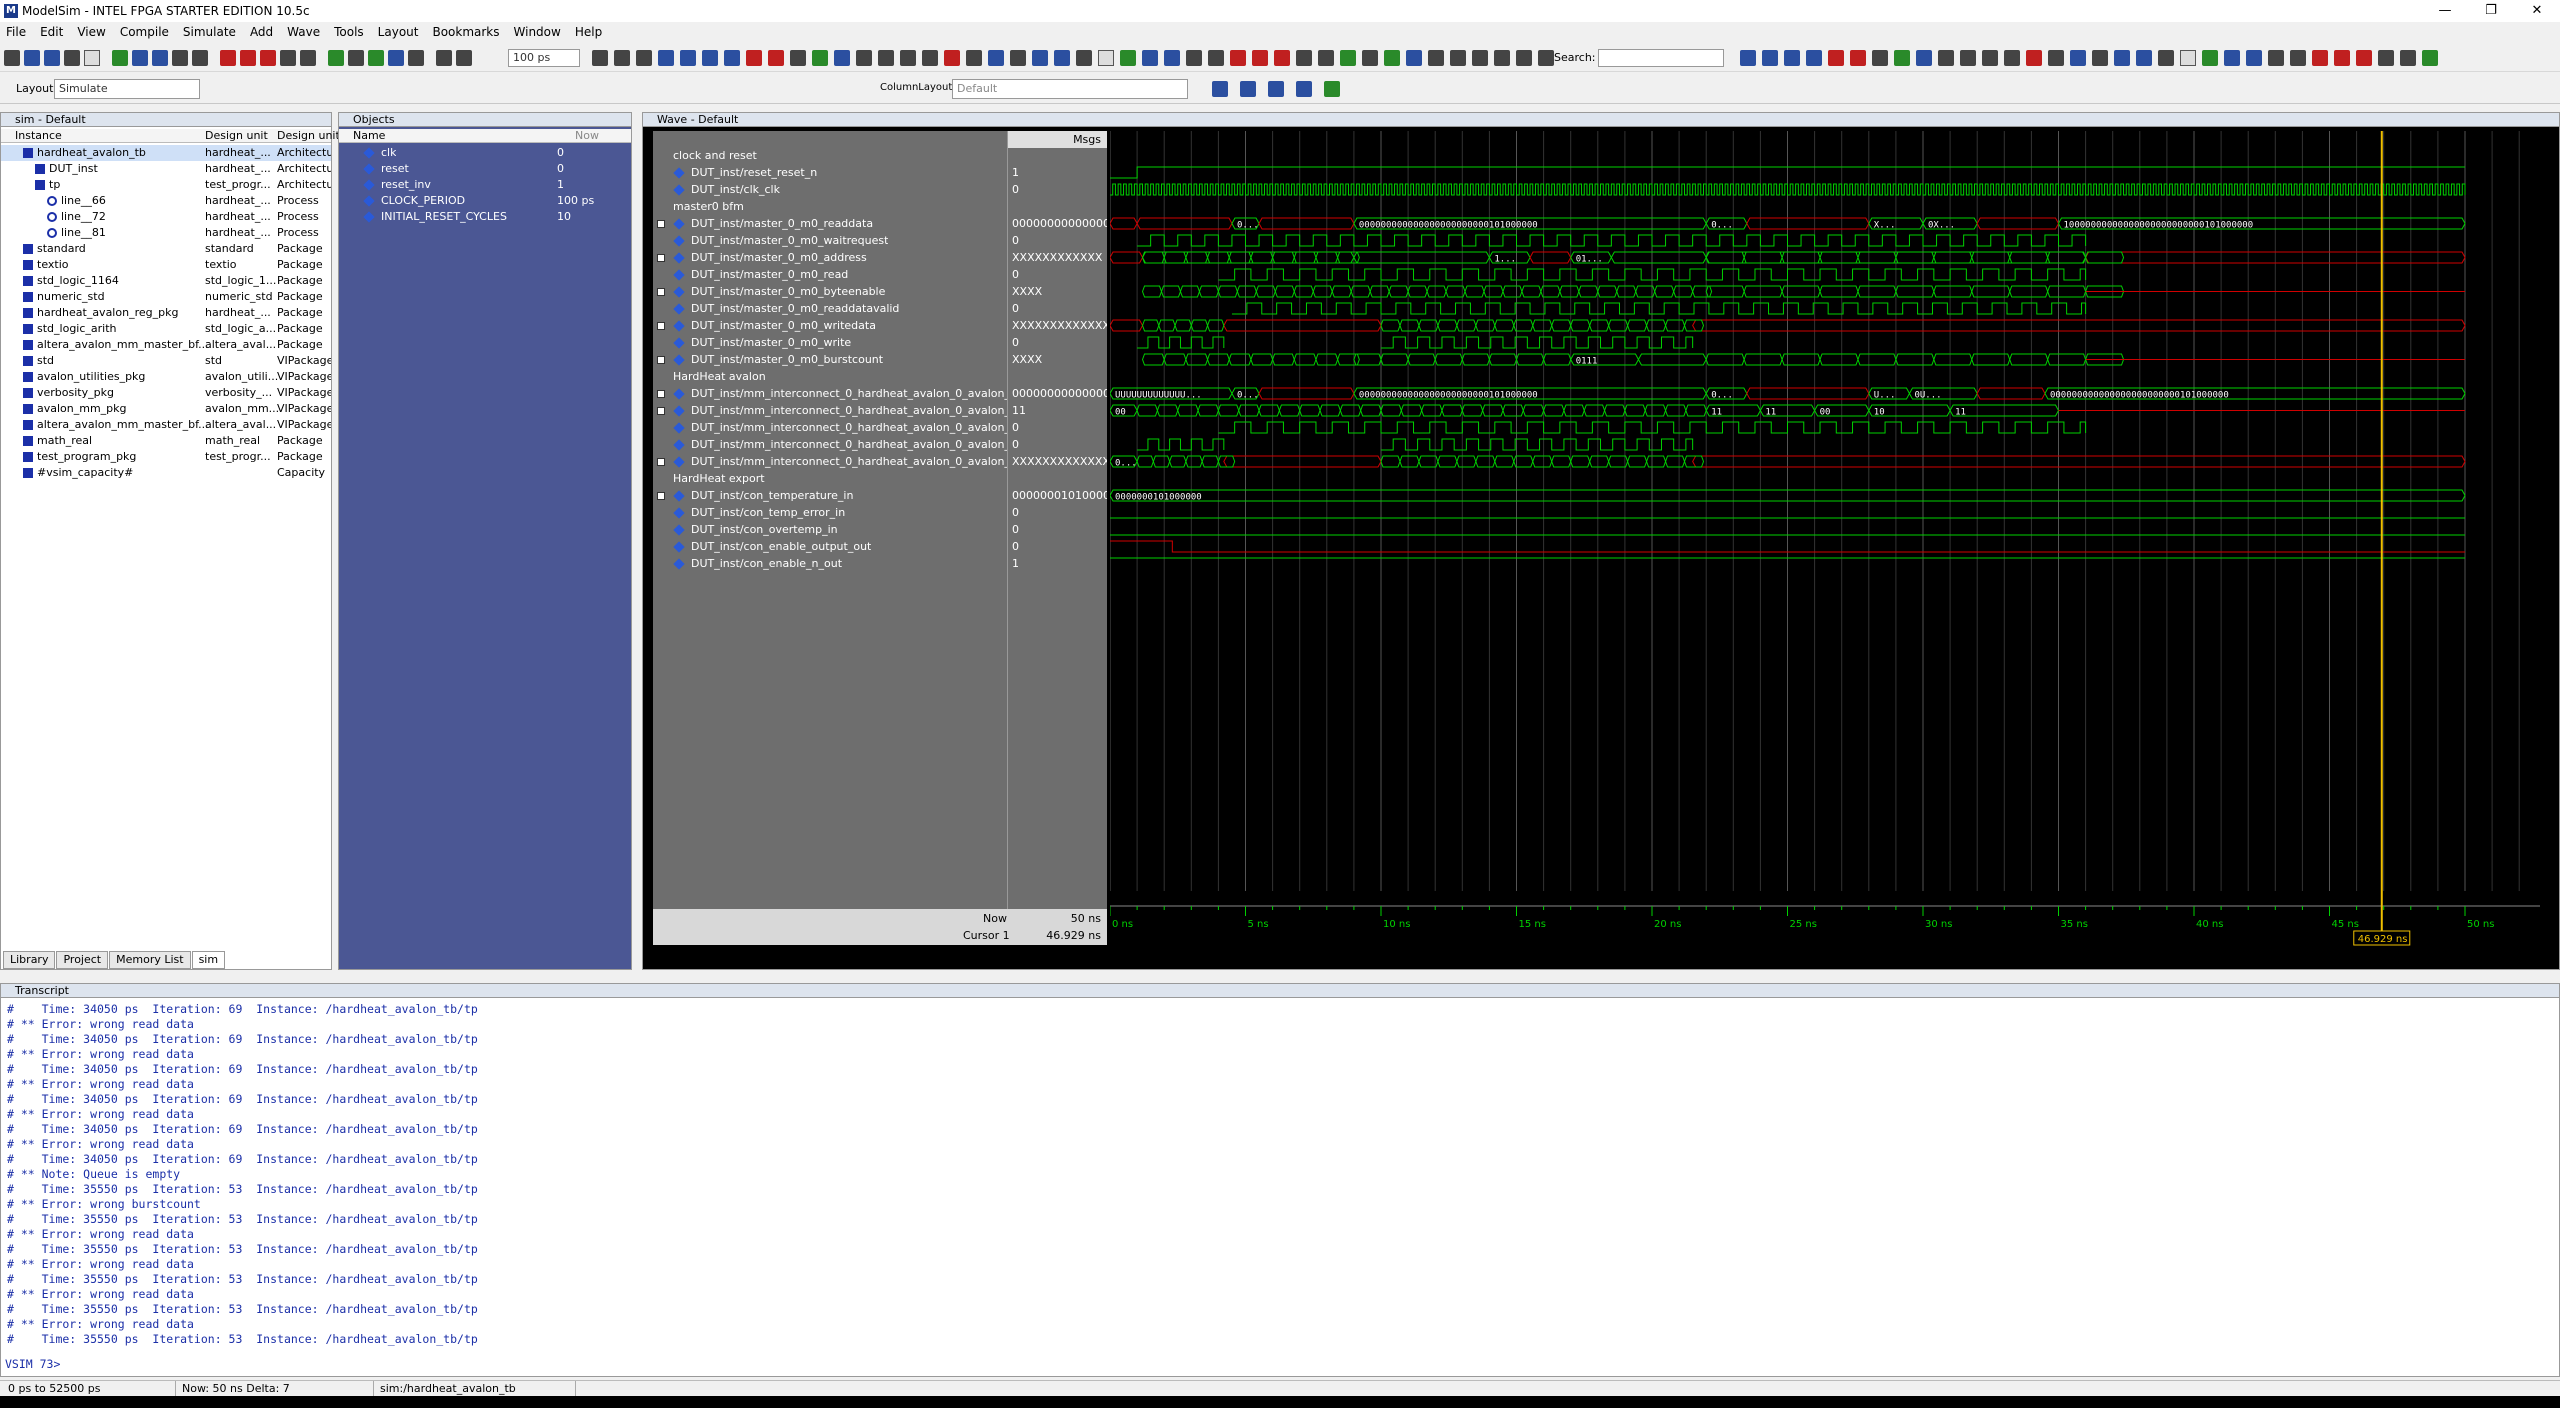  What do you see at coordinates (2034, 58) in the screenshot?
I see `toolbar-tool-79-icon` at bounding box center [2034, 58].